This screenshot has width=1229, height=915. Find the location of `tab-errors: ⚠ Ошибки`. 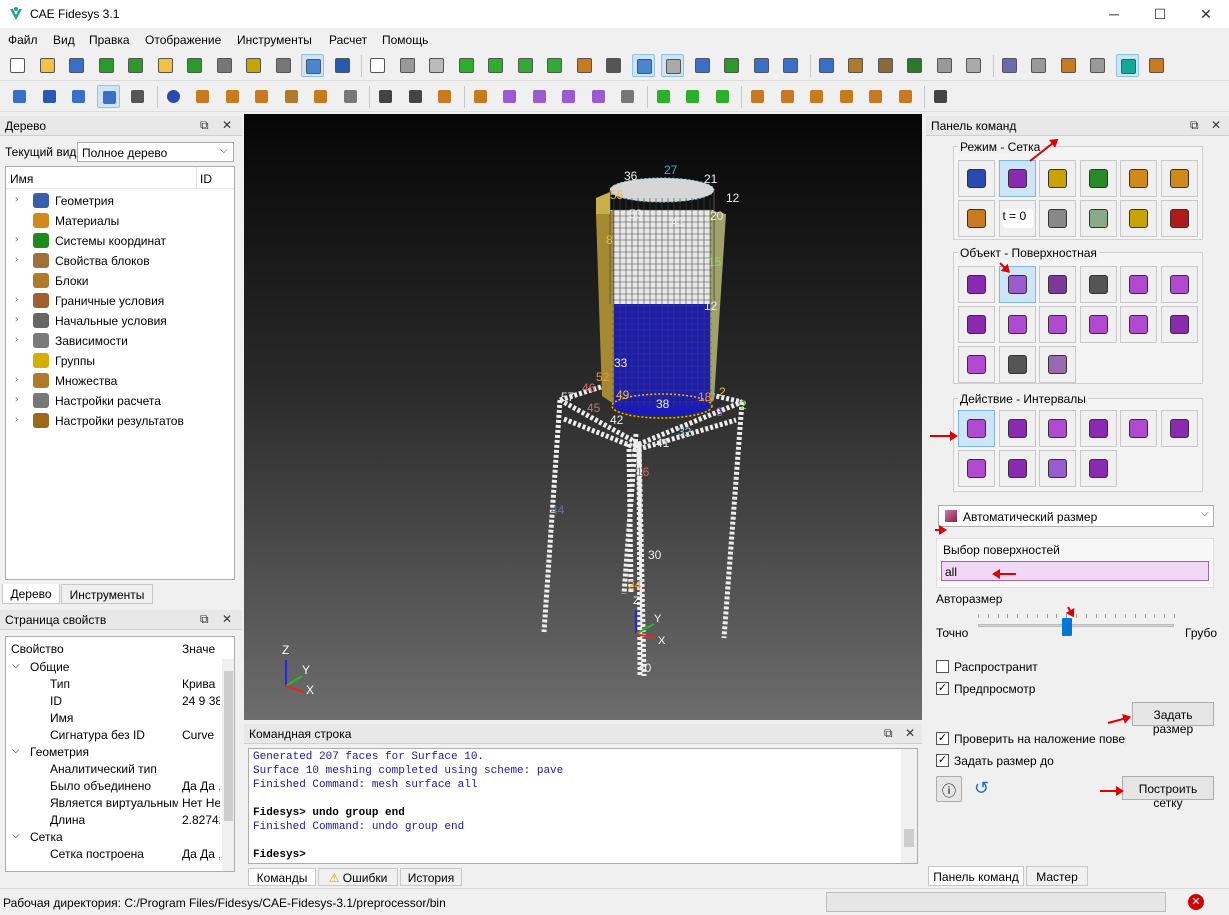

tab-errors: ⚠ Ошибки is located at coordinates (358, 877).